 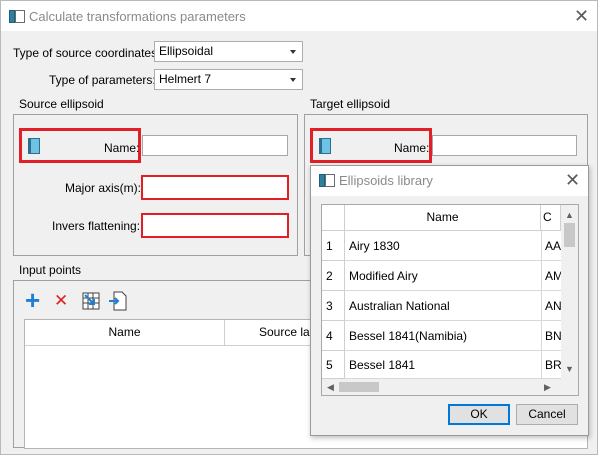 What do you see at coordinates (443, 218) in the screenshot?
I see `library-col-name: Name` at bounding box center [443, 218].